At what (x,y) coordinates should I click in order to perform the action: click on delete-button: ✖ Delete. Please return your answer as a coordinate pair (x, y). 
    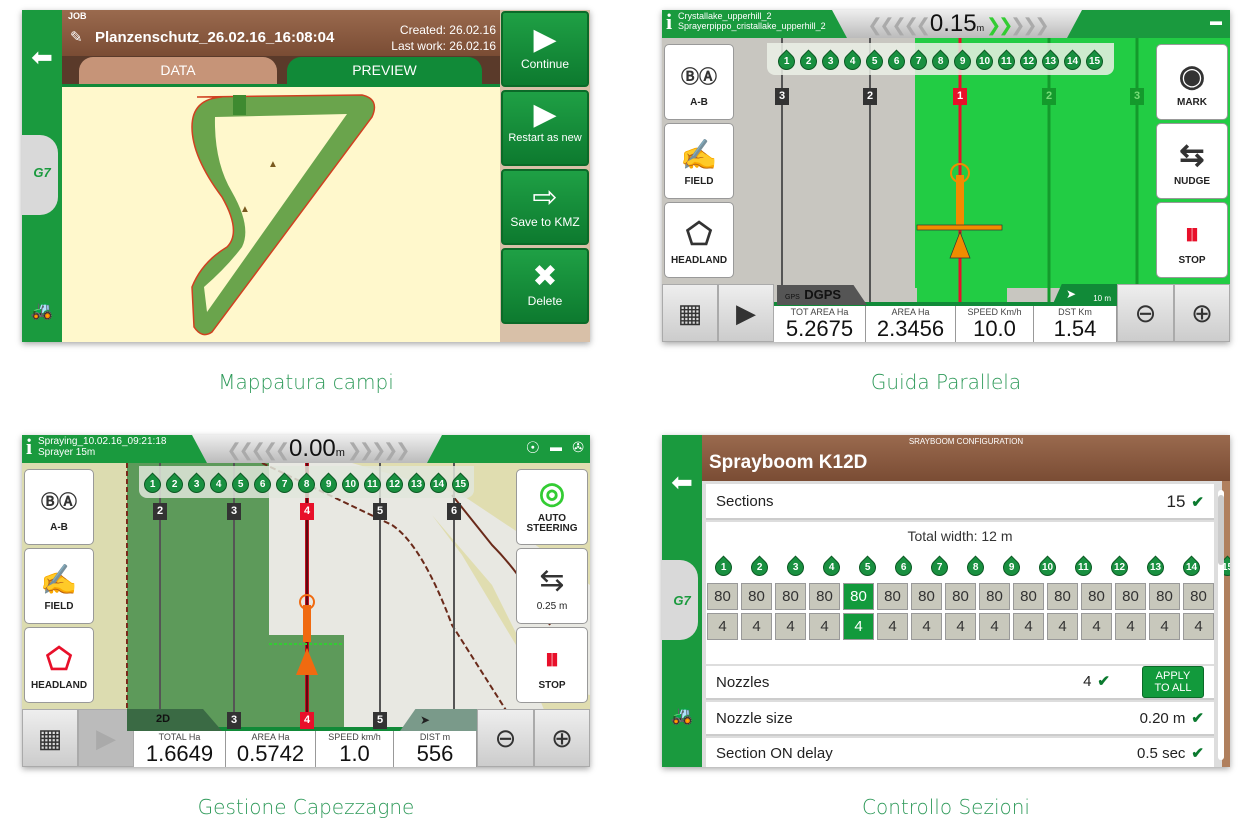
    Looking at the image, I should click on (545, 286).